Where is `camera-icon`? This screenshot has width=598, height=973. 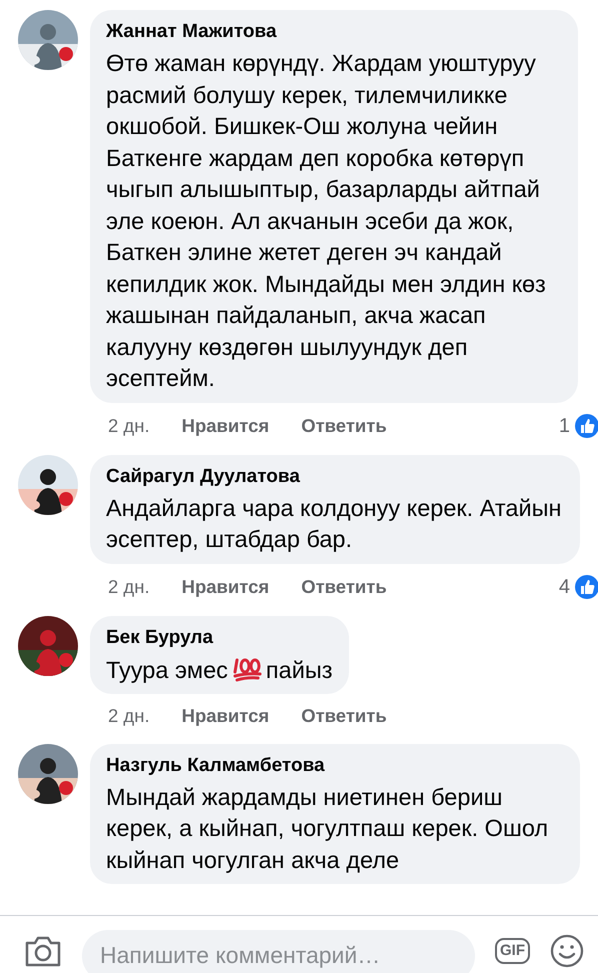 camera-icon is located at coordinates (43, 950).